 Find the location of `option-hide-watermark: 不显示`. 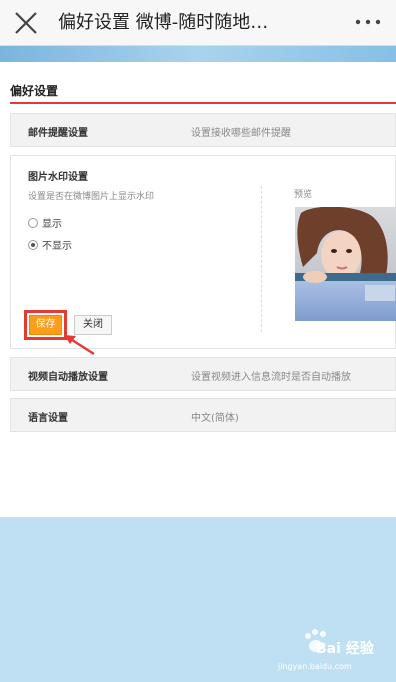

option-hide-watermark: 不显示 is located at coordinates (50, 244).